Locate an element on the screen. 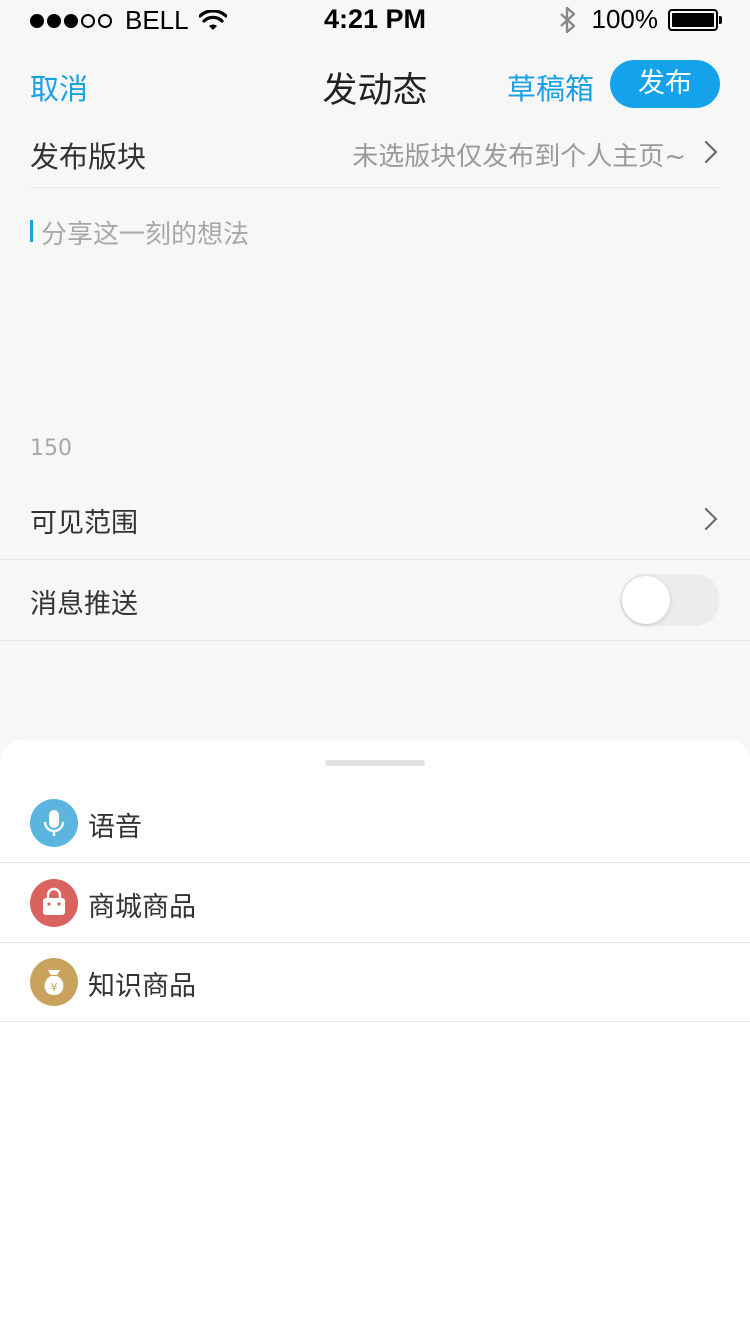  post-text-input: 分享这一刻的想法 is located at coordinates (375, 310).